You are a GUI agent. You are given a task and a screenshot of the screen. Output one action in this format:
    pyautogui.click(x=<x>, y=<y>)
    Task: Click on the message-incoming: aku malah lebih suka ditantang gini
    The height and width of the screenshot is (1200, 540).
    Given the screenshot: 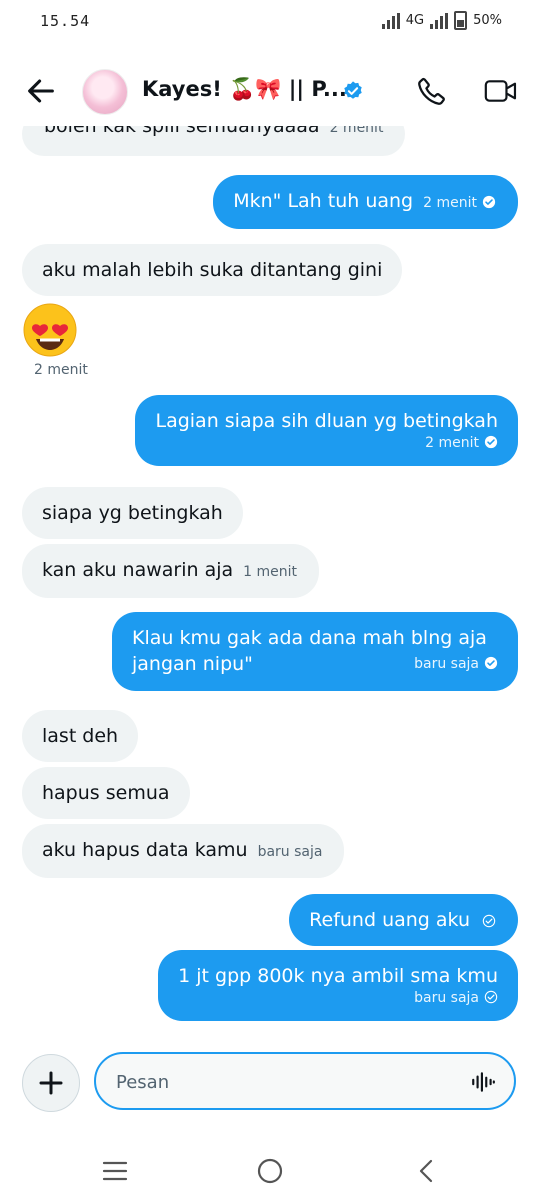 What is the action you would take?
    pyautogui.click(x=212, y=270)
    